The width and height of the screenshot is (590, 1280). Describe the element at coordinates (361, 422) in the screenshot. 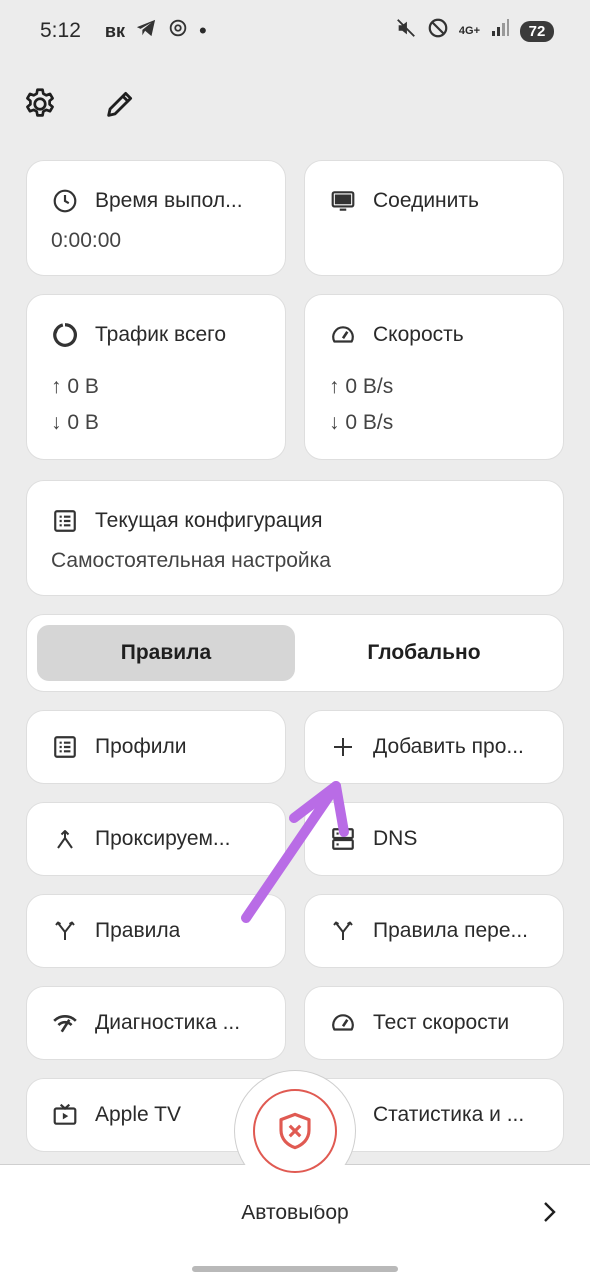

I see `speed-download: ↓ 0 B/s` at that location.